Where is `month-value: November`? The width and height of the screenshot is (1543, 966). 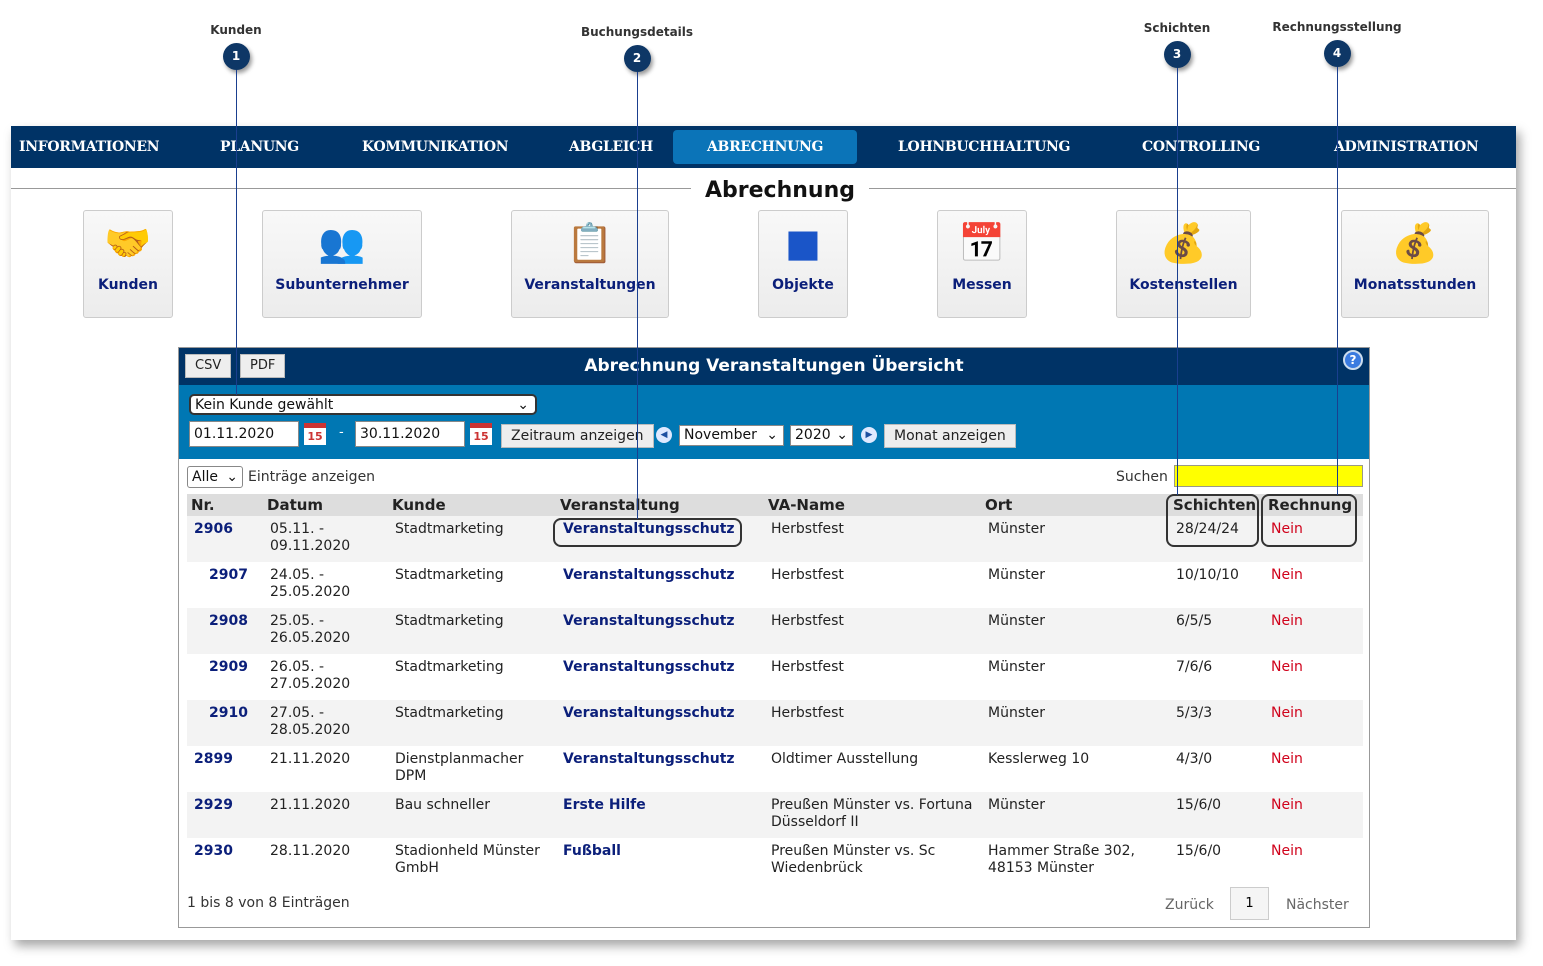
month-value: November is located at coordinates (720, 435).